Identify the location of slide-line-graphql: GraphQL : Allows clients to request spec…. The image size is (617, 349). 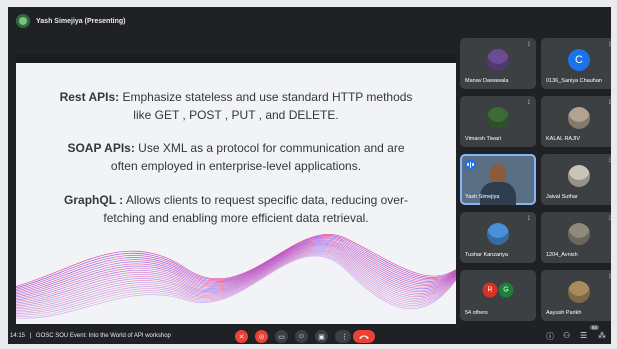
(236, 200).